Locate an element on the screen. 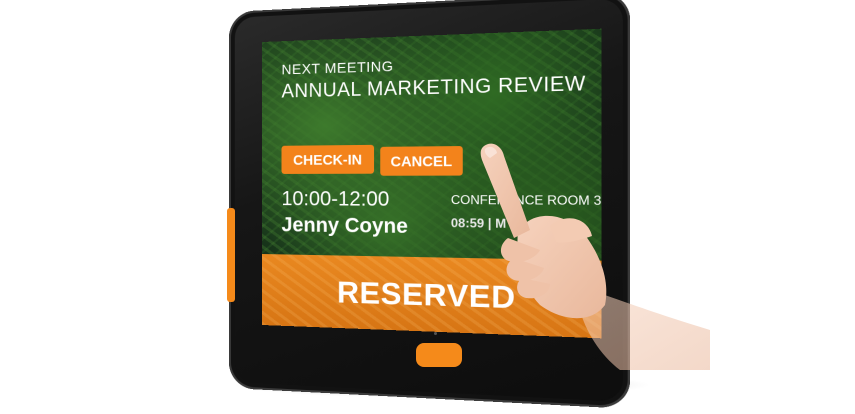 This screenshot has width=855, height=414. cancel-button: CANCEL is located at coordinates (421, 161).